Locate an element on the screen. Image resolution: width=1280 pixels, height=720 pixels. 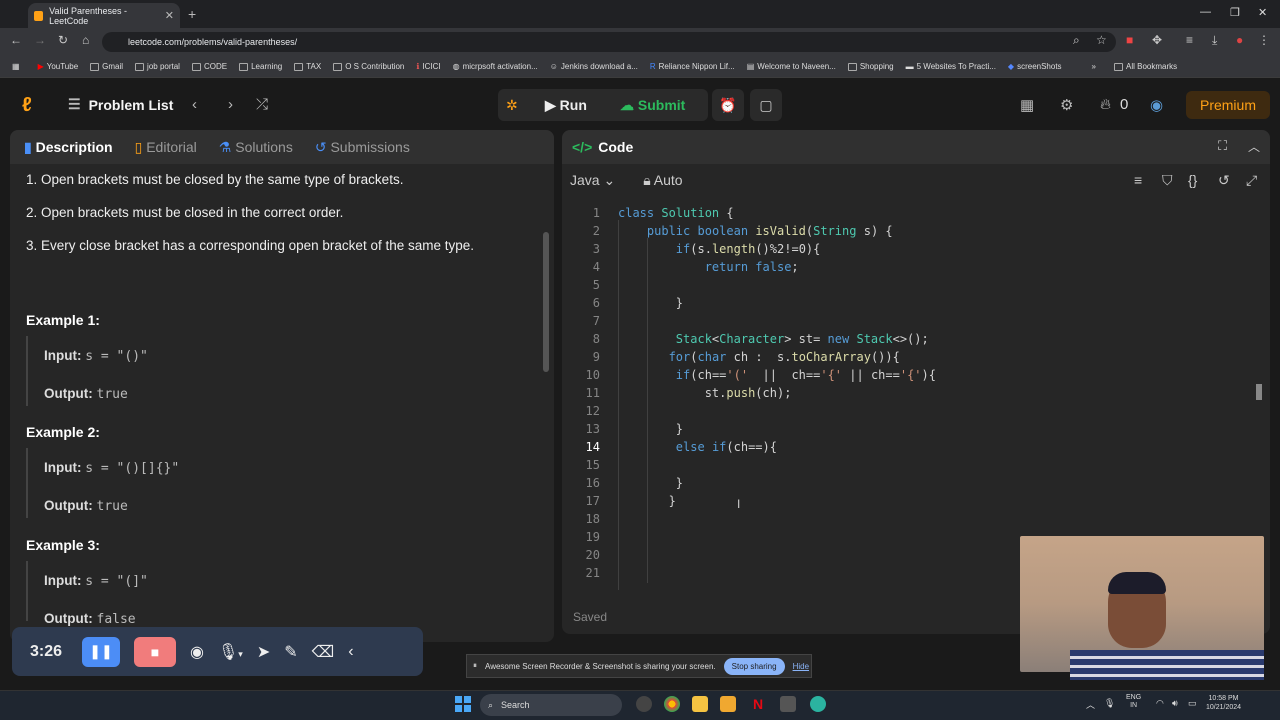
next-problem-icon: › is located at coordinates (230, 104).